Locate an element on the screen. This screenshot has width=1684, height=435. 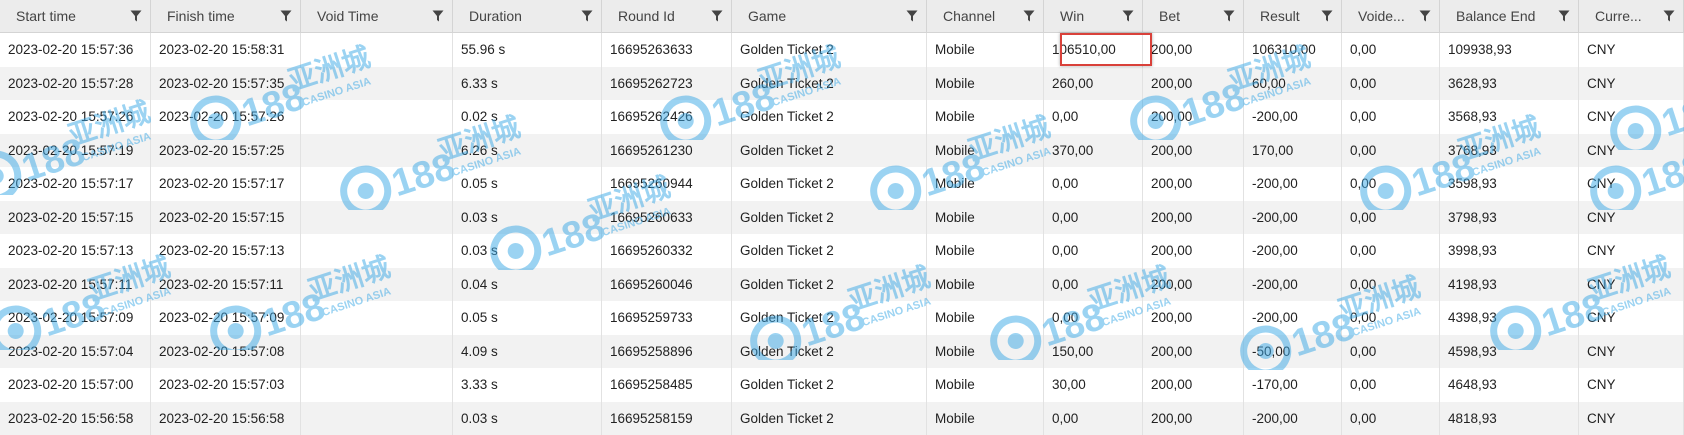
cell-balance: 3628,93 is located at coordinates (1509, 84).